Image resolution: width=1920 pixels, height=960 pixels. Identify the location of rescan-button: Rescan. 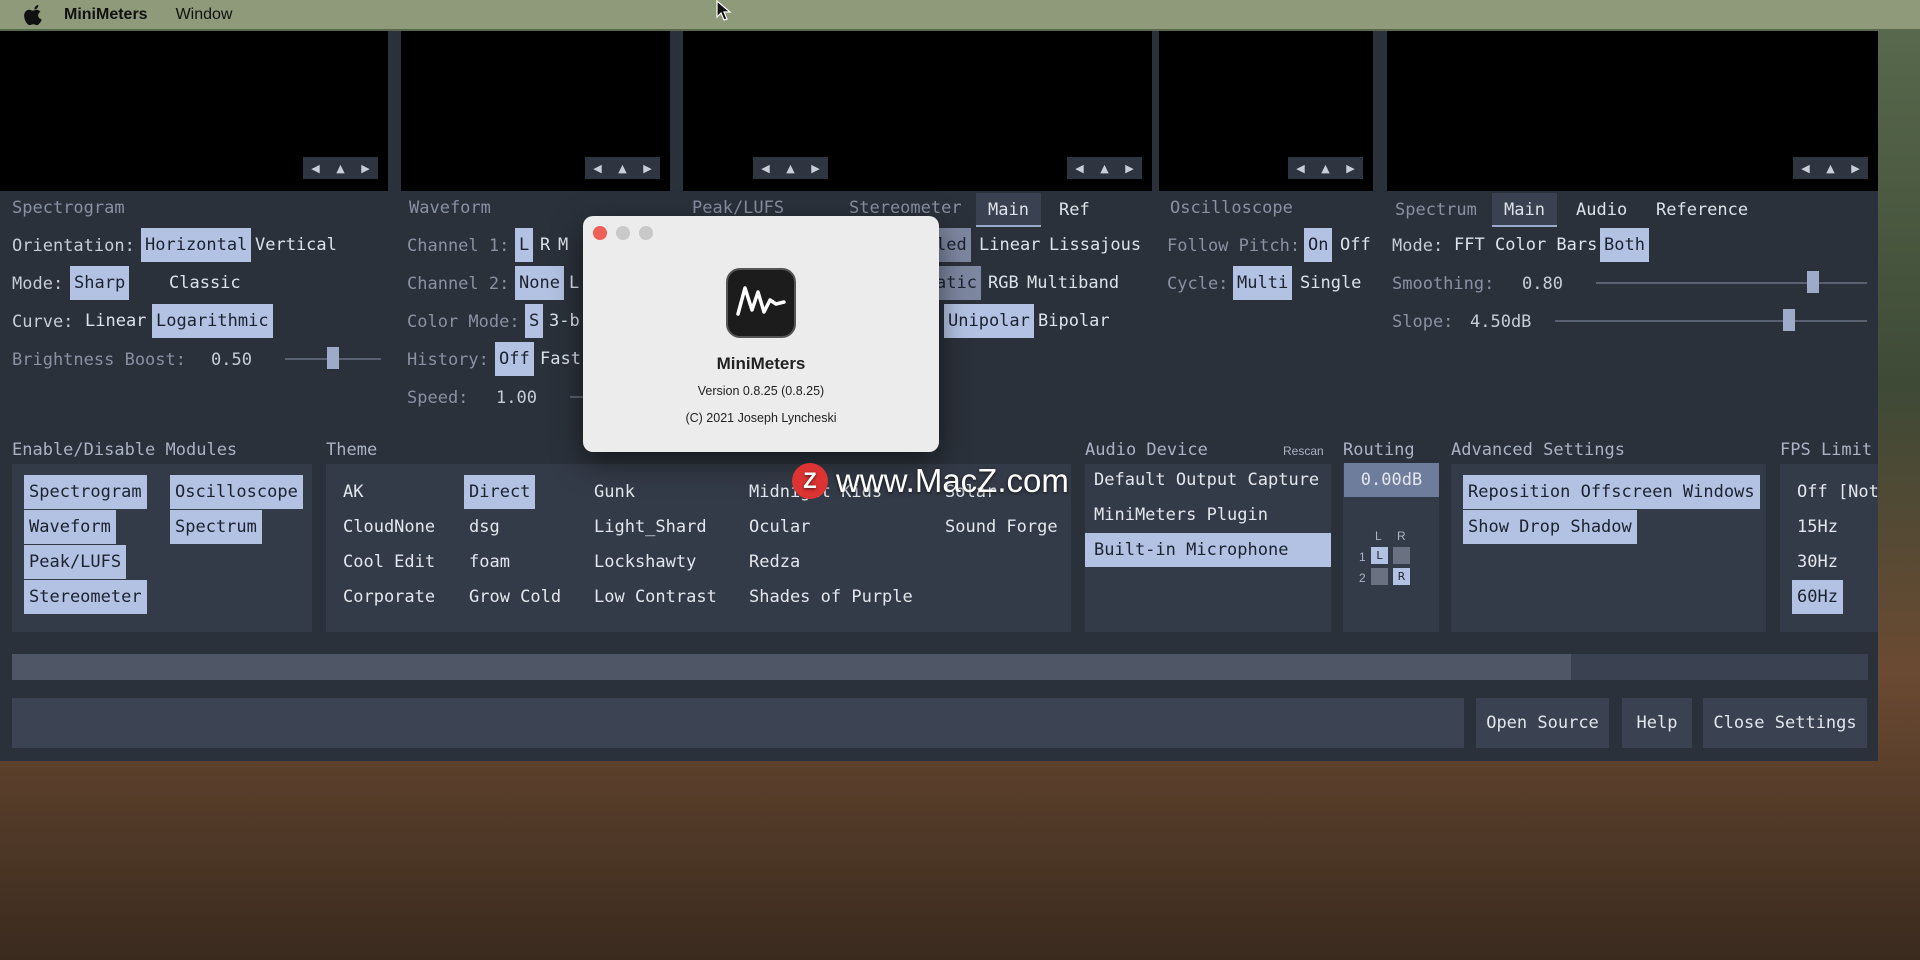
(1303, 451).